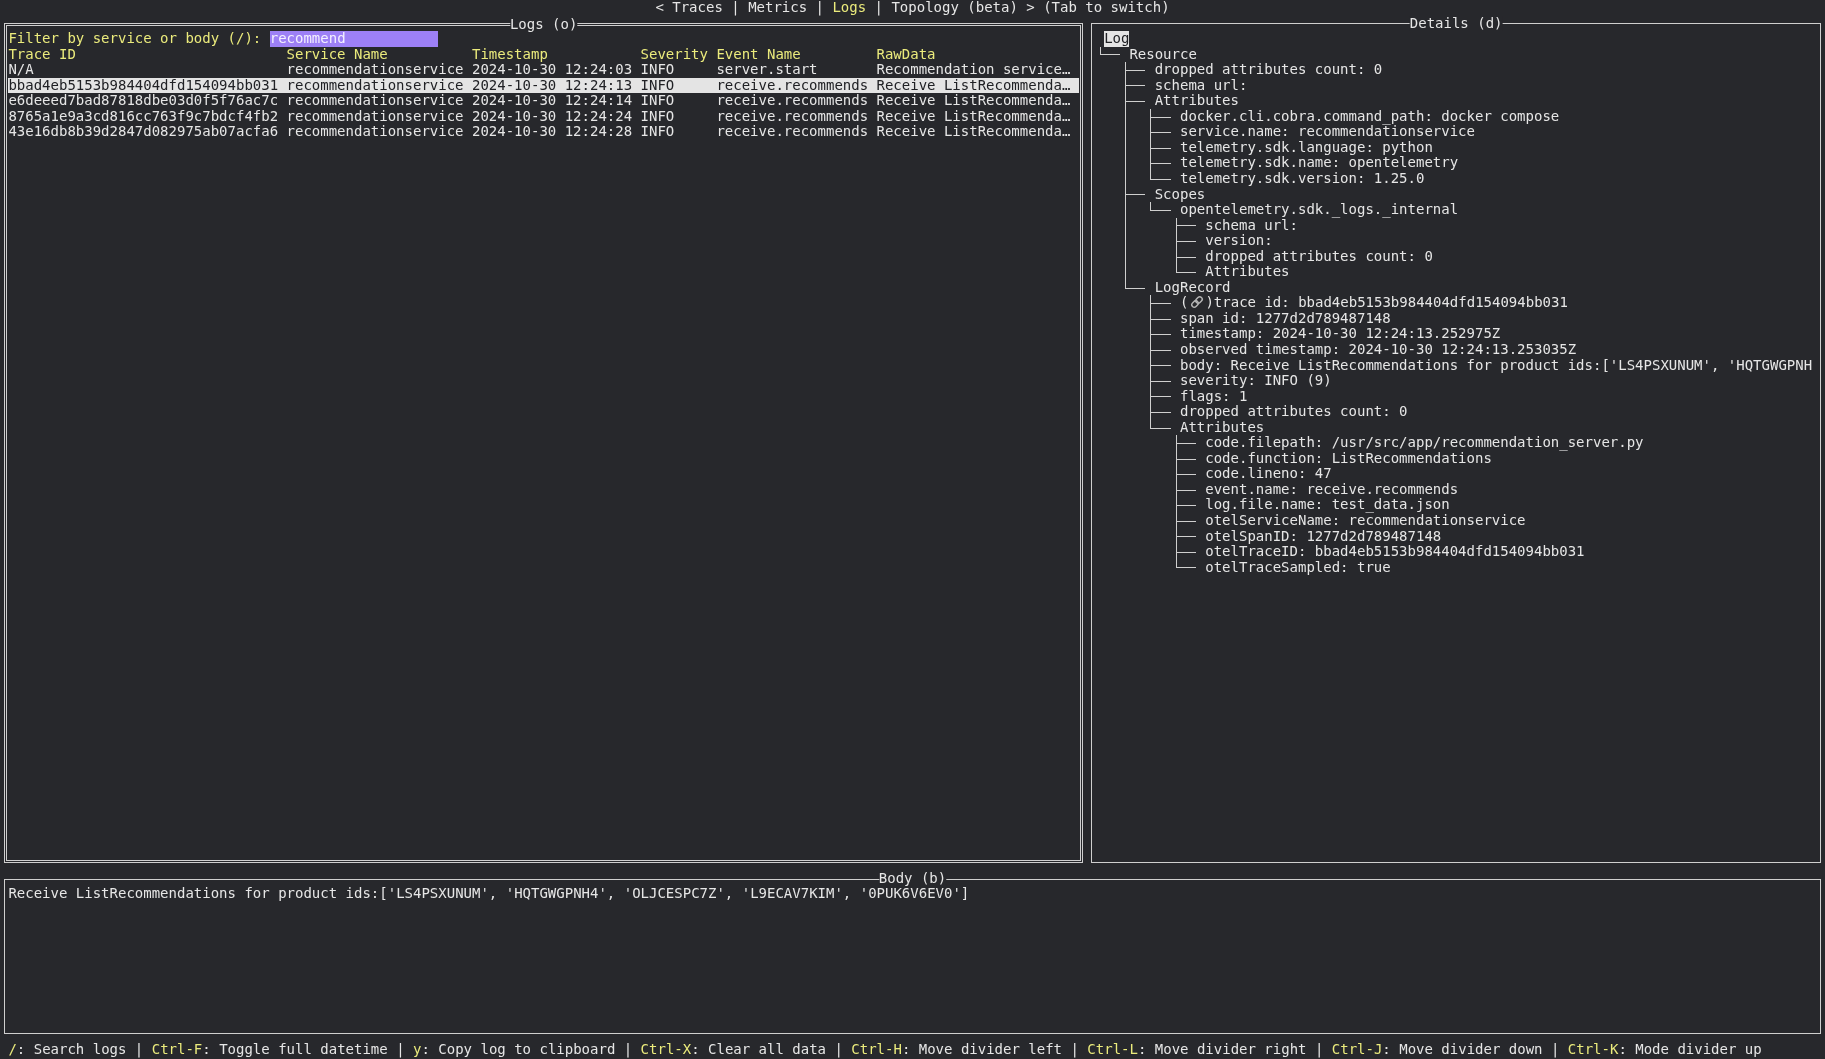 This screenshot has width=1825, height=1059. Describe the element at coordinates (1323, 536) in the screenshot. I see `tree-node: otelSpanID: 1277d2d789487148` at that location.